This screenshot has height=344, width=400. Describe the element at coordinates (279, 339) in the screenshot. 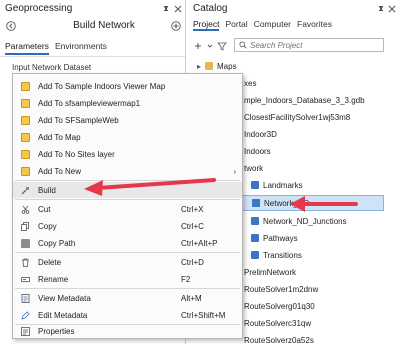

I see `tree-item-label: RouteSolverz0a52s` at that location.